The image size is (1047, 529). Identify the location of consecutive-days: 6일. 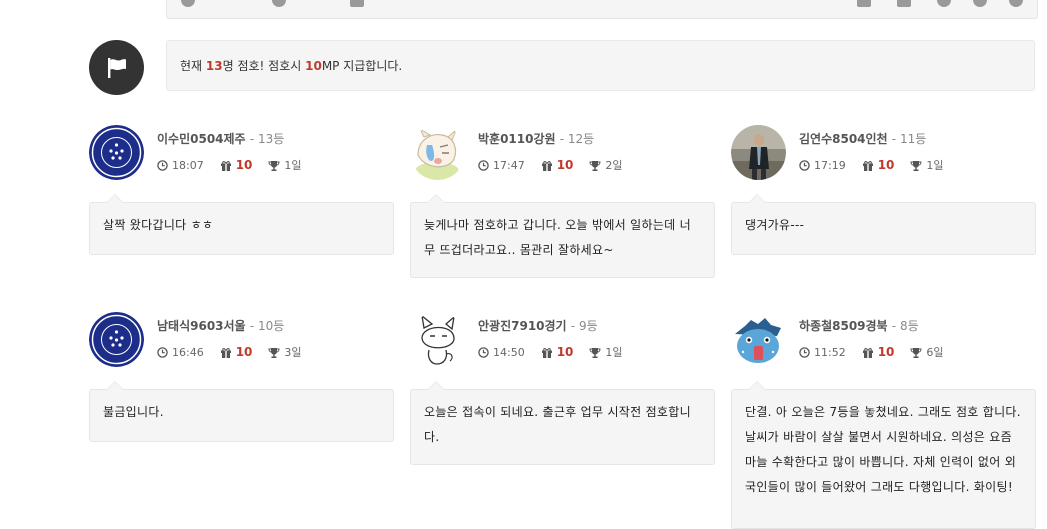
(935, 352).